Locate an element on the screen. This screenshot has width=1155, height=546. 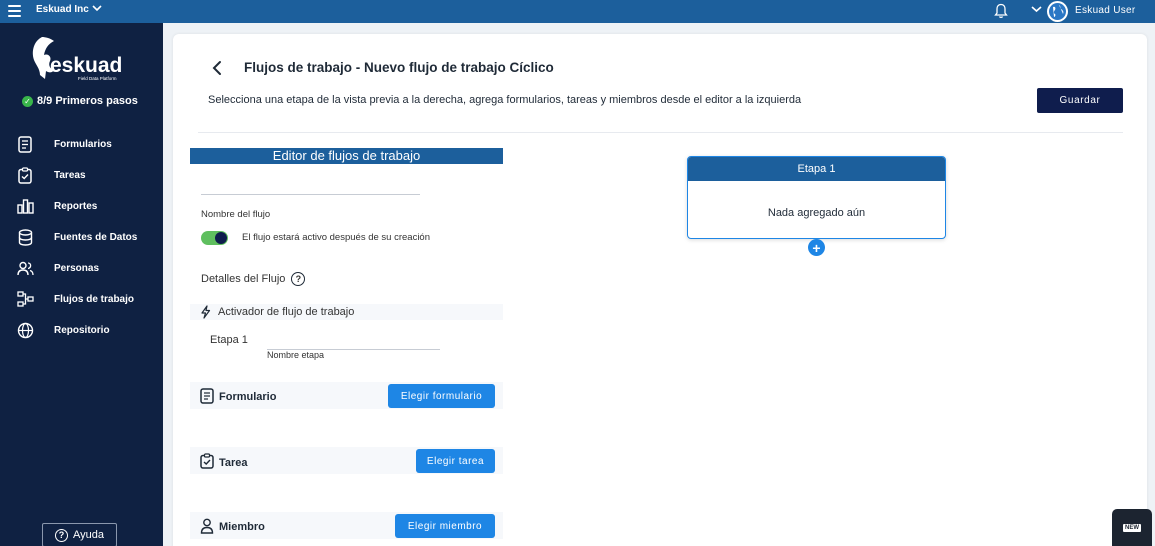
editor-title: Editor de flujos de trabajo is located at coordinates (346, 156).